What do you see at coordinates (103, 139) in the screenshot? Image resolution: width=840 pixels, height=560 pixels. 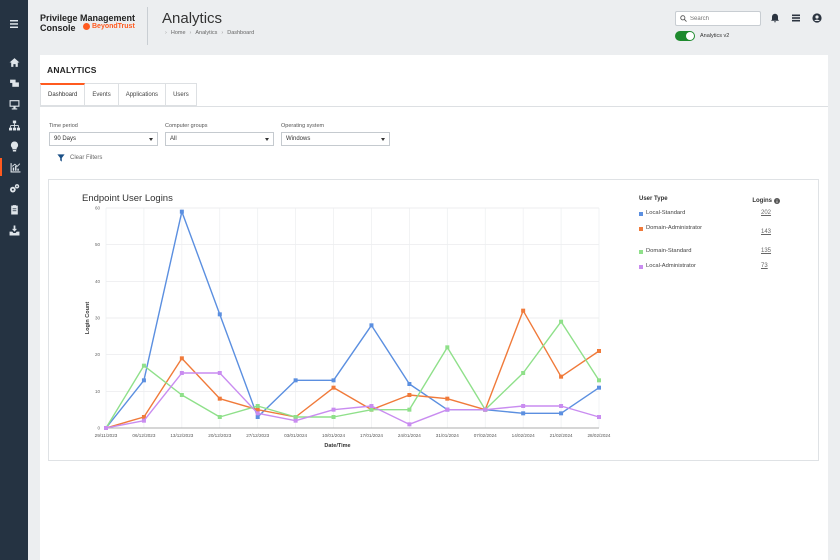 I see `time-period-select: 90 Days` at bounding box center [103, 139].